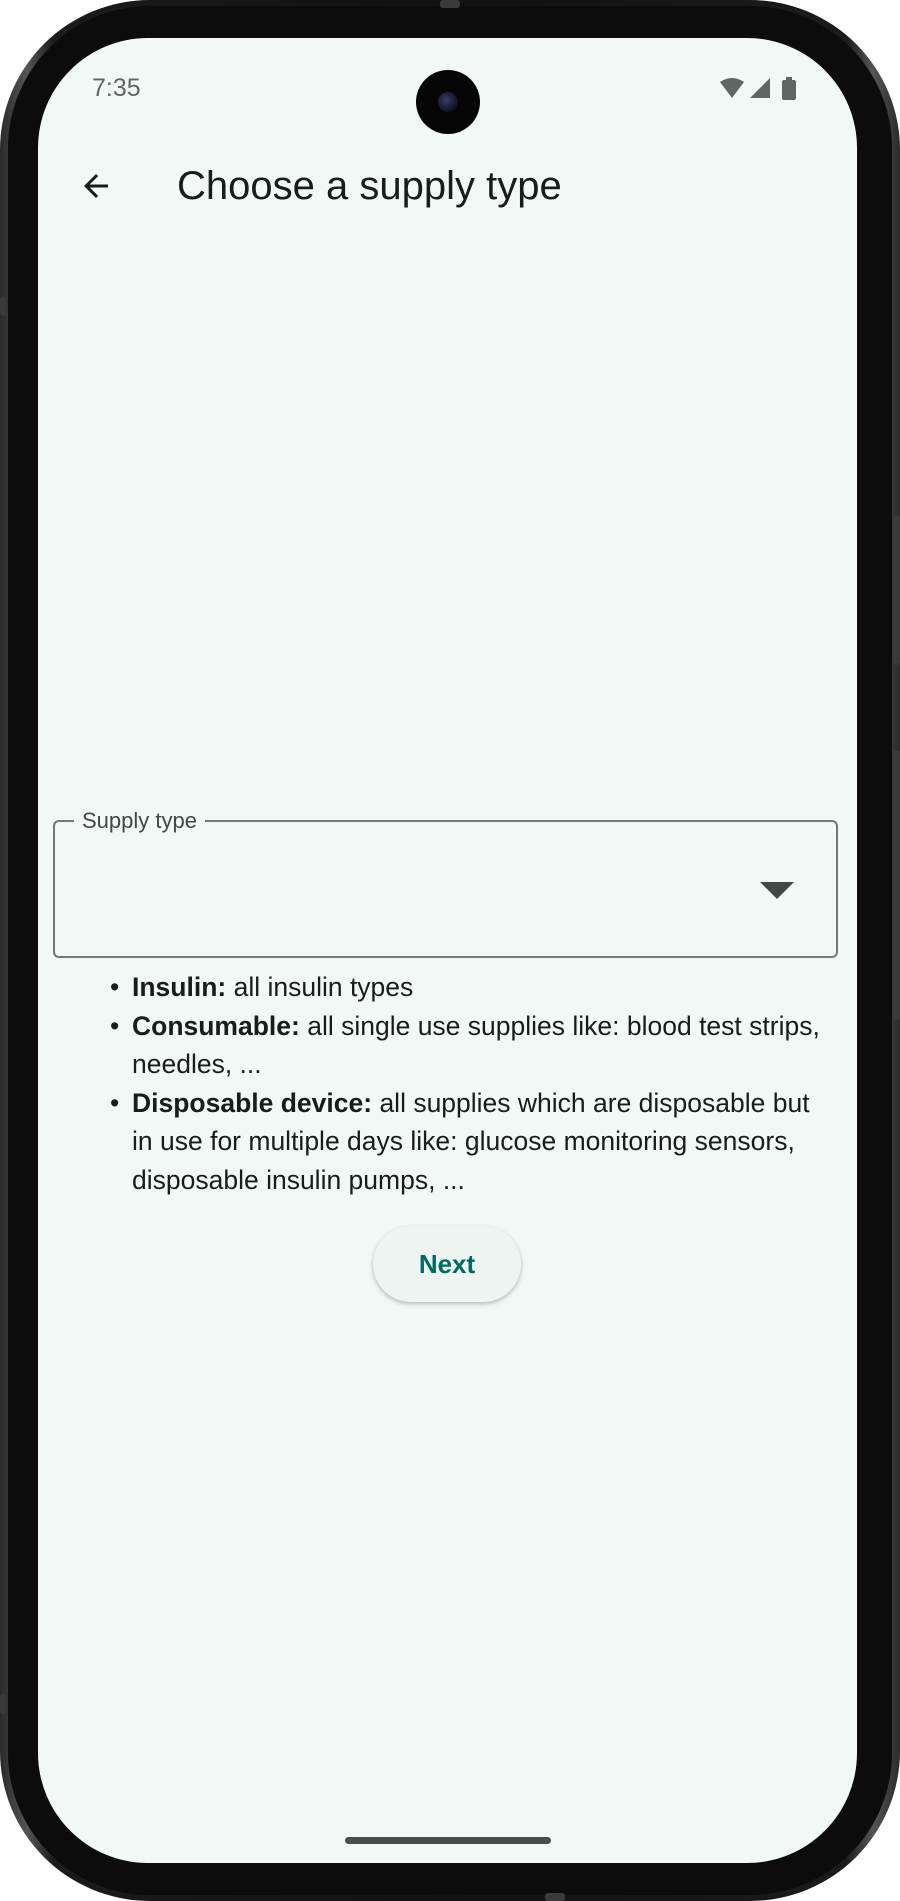 The height and width of the screenshot is (1901, 900). I want to click on list-item: • Insulin: all insulin types, so click(456, 987).